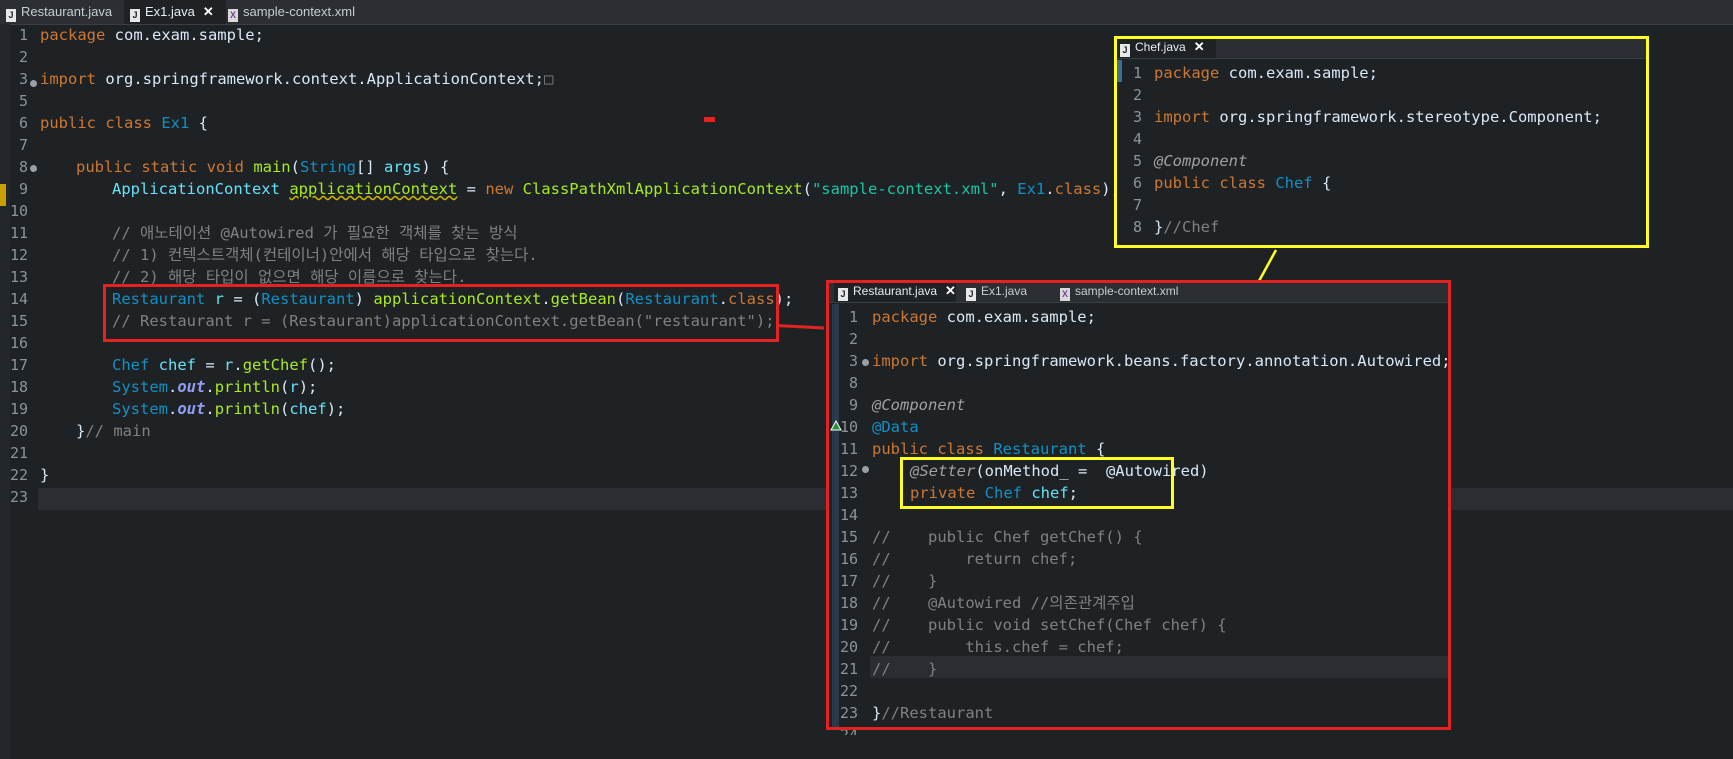 Image resolution: width=1733 pixels, height=759 pixels. What do you see at coordinates (315, 233) in the screenshot?
I see `code-comment: // 애노테이션 @Autowired 가 필요한 객체를 찾는 방식` at bounding box center [315, 233].